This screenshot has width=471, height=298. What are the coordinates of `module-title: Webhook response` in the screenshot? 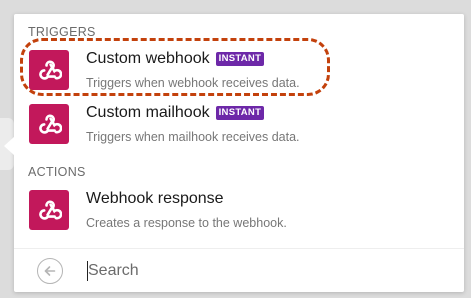 It's located at (155, 198).